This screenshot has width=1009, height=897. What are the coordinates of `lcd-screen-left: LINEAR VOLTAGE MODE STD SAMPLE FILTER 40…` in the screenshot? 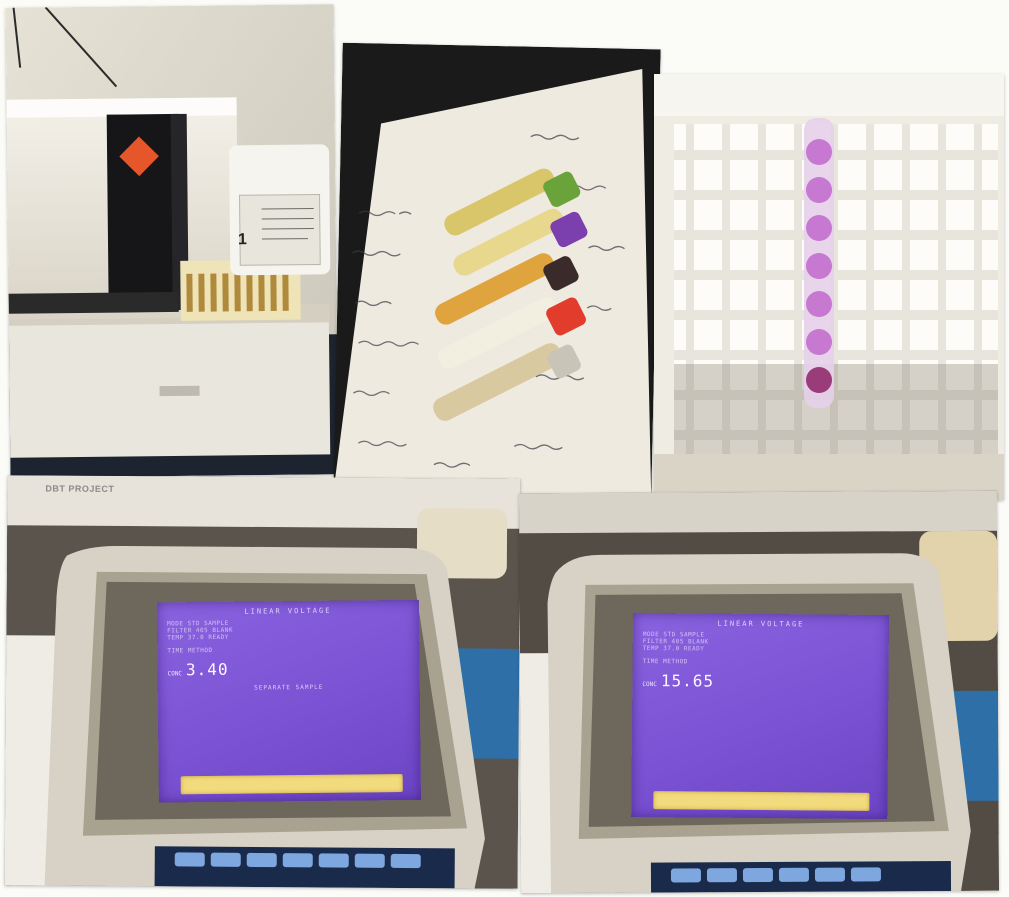 It's located at (288, 701).